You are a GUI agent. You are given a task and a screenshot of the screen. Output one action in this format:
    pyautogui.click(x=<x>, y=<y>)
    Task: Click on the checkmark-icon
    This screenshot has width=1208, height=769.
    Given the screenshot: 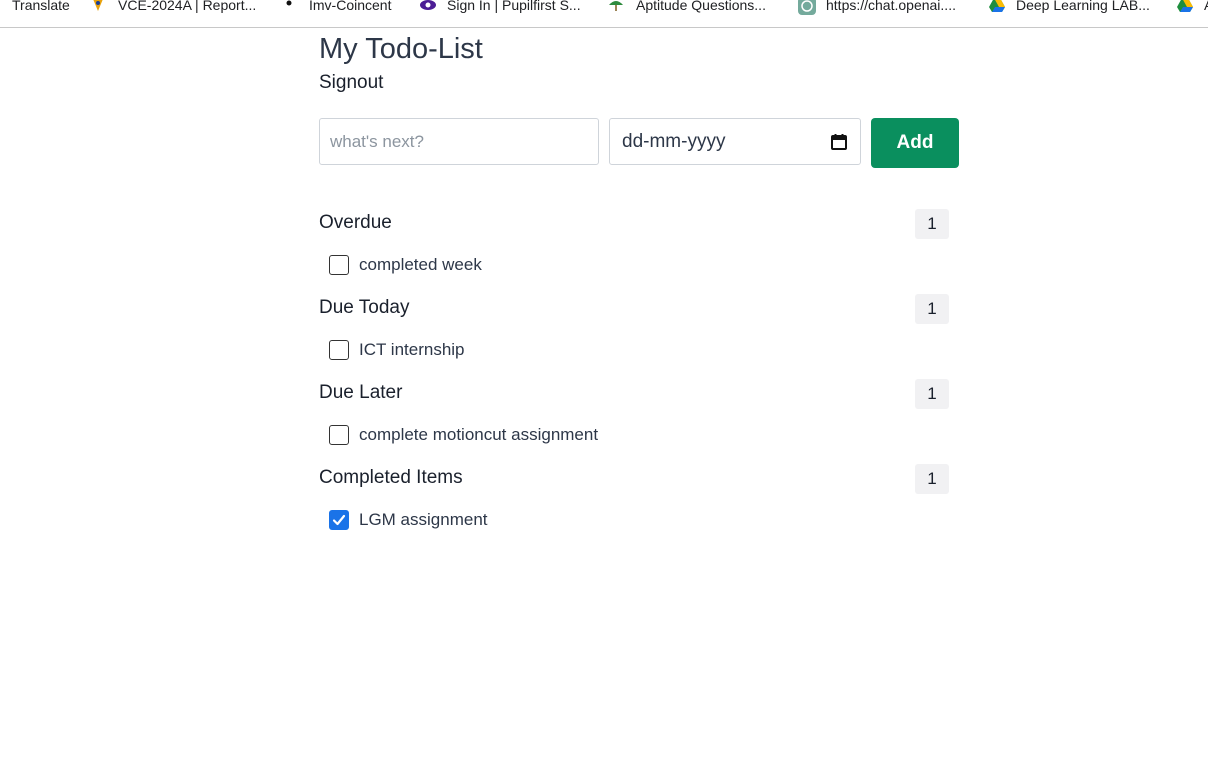 What is the action you would take?
    pyautogui.click(x=339, y=520)
    